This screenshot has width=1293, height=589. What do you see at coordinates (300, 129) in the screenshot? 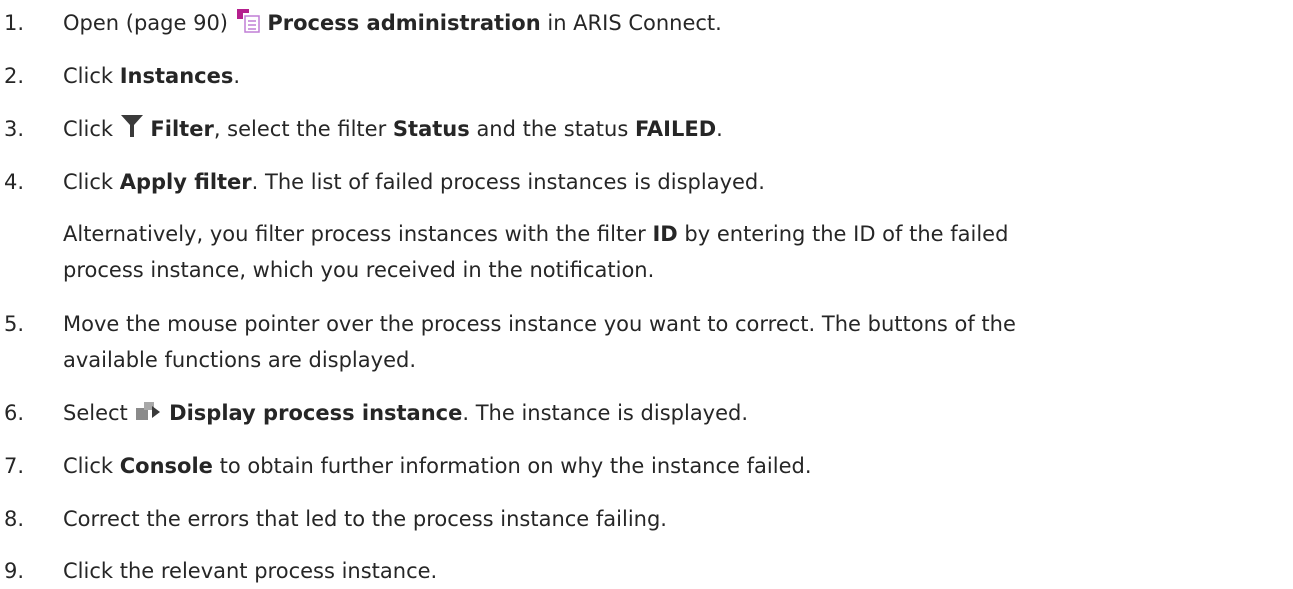
I see `step-text: , select the filter` at bounding box center [300, 129].